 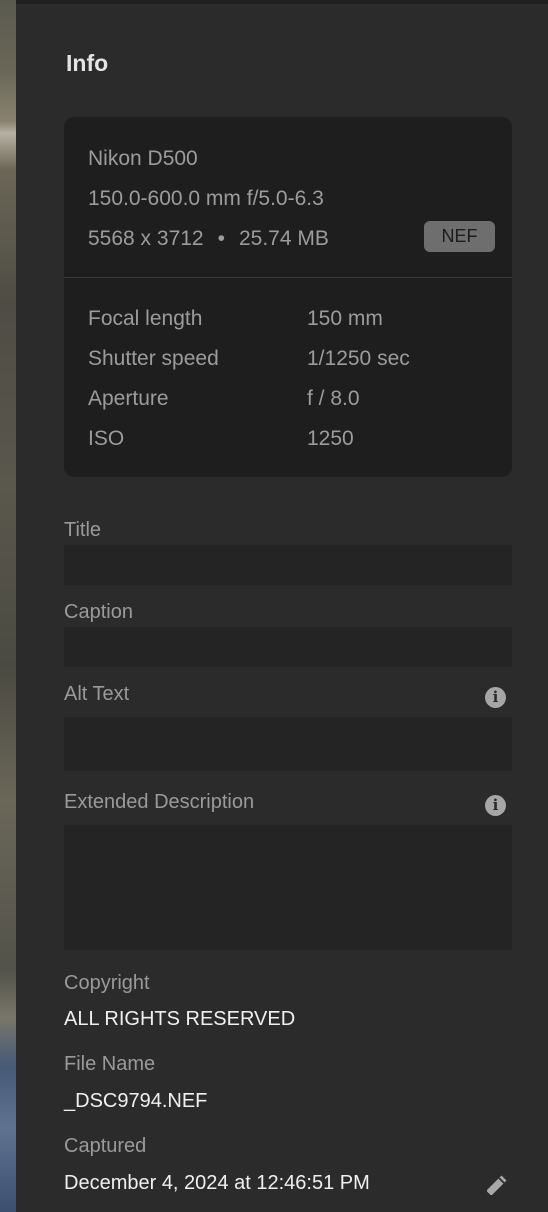 What do you see at coordinates (288, 887) in the screenshot?
I see `extended-description-input` at bounding box center [288, 887].